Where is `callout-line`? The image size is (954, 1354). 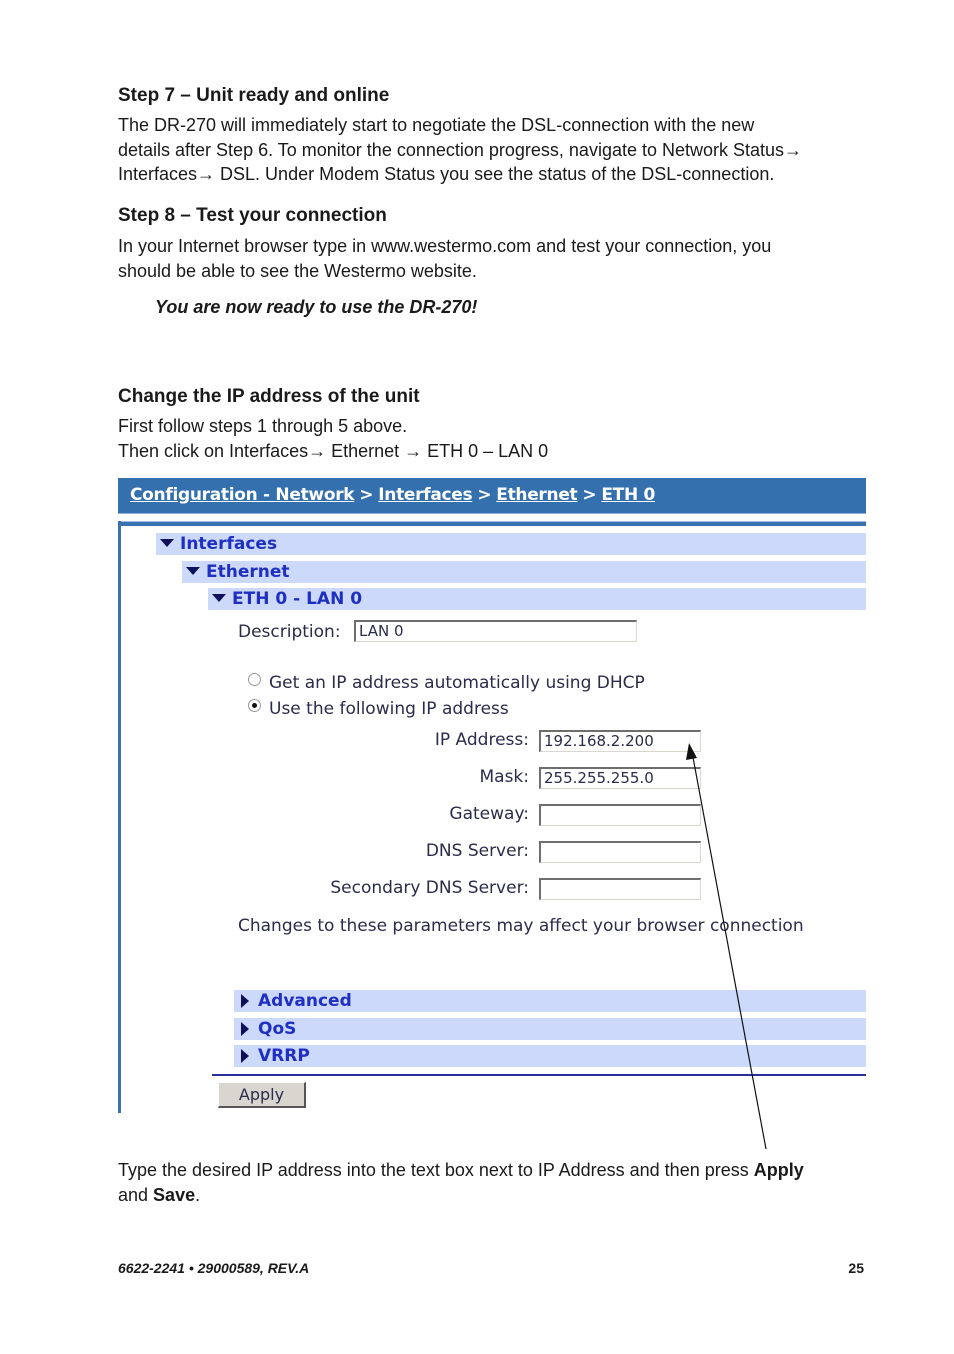
callout-line is located at coordinates (729, 950).